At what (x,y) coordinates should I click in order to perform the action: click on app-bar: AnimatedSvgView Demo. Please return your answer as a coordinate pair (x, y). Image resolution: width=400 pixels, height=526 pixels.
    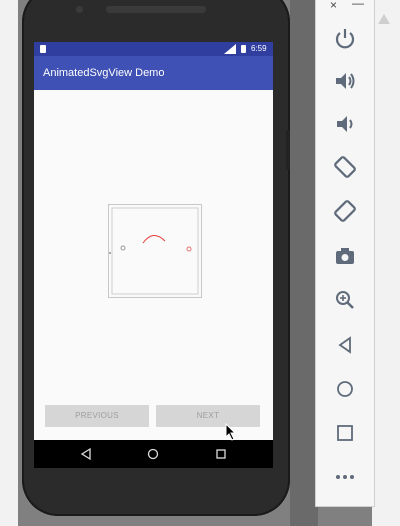
    Looking at the image, I should click on (153, 73).